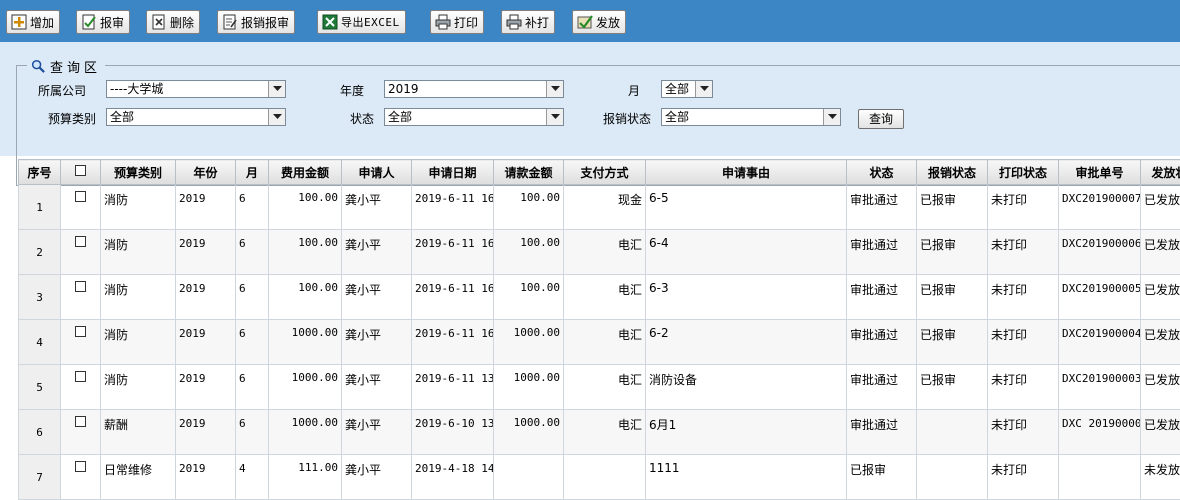  What do you see at coordinates (103, 22) in the screenshot?
I see `submit-button: 报审` at bounding box center [103, 22].